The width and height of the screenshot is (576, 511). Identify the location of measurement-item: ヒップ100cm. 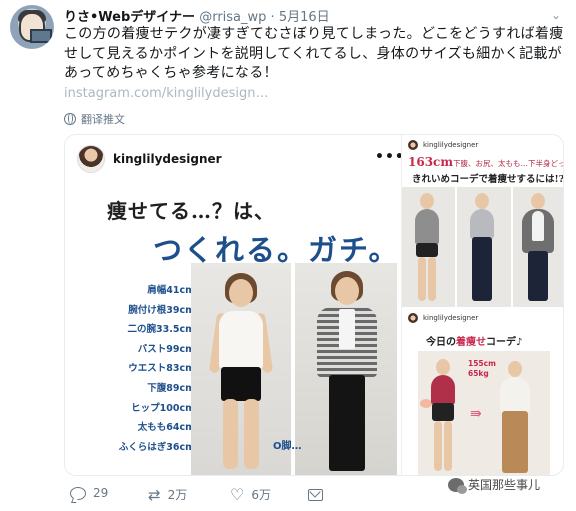
(163, 408).